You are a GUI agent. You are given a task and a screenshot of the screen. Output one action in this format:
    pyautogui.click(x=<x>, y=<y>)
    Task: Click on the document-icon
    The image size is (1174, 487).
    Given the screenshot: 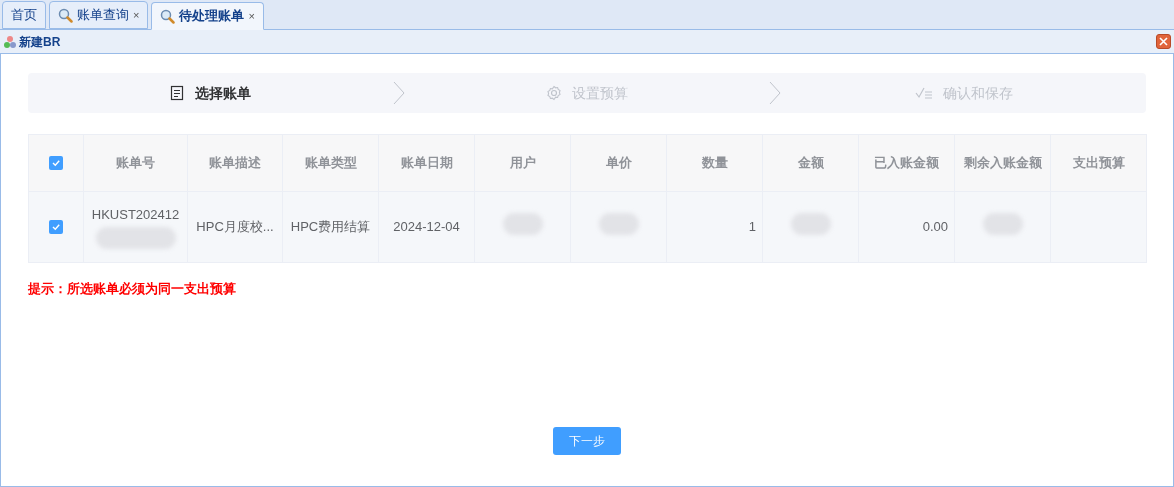 What is the action you would take?
    pyautogui.click(x=177, y=93)
    